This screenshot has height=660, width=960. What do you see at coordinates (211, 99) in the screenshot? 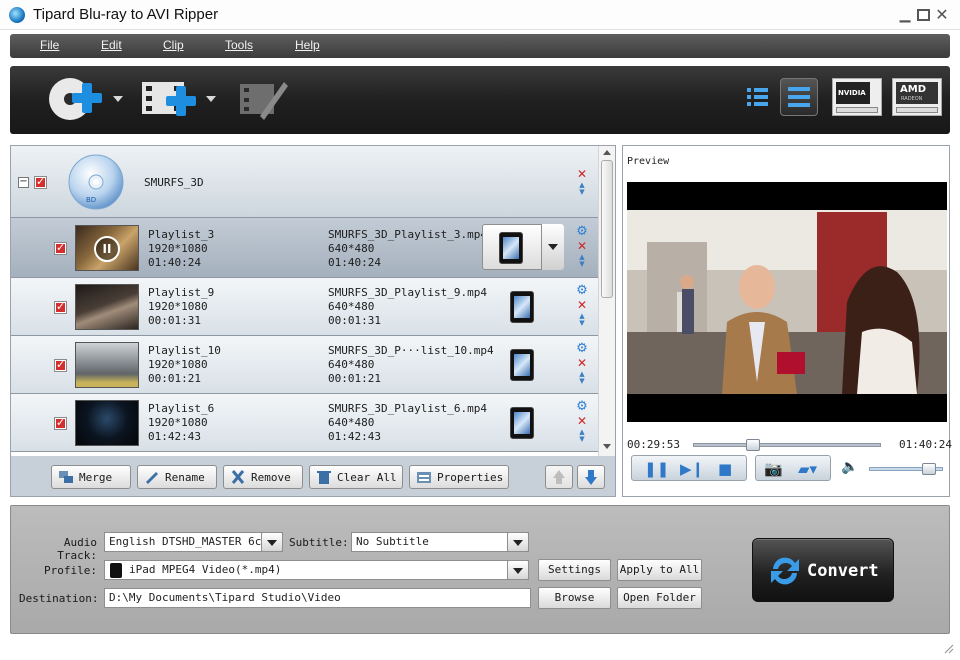
I see `add-file-dropdown-icon` at bounding box center [211, 99].